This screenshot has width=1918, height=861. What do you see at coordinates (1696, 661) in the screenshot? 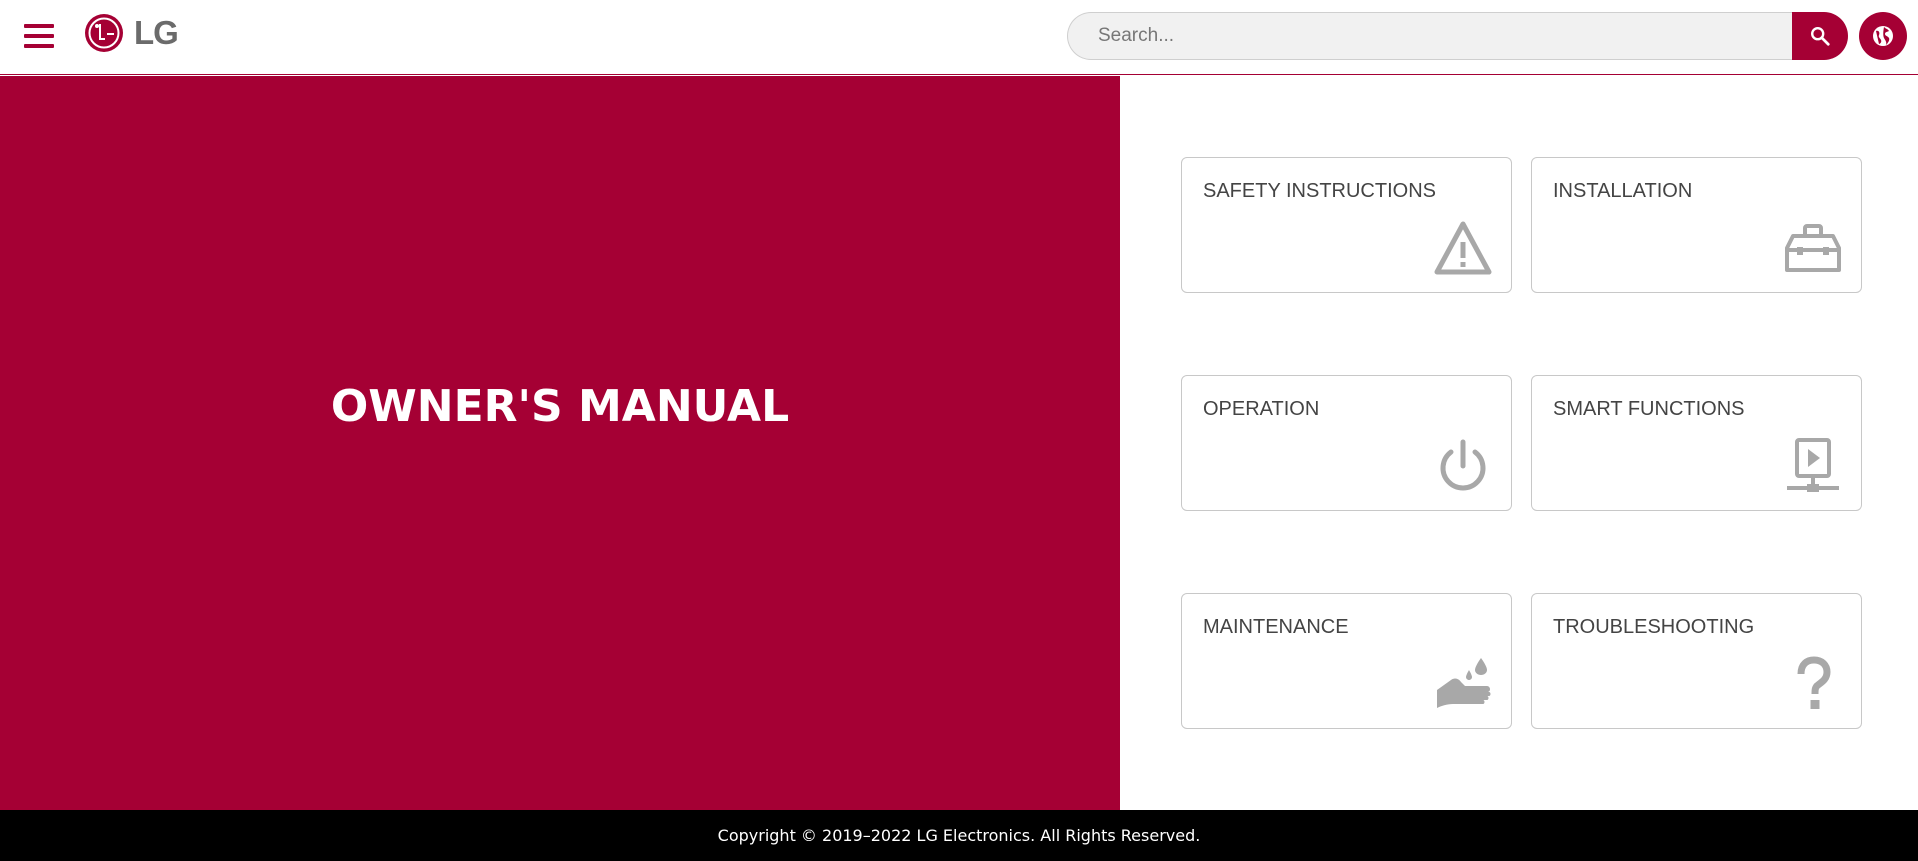
I see `card-troubleshooting: TROUBLESHOOTING` at bounding box center [1696, 661].